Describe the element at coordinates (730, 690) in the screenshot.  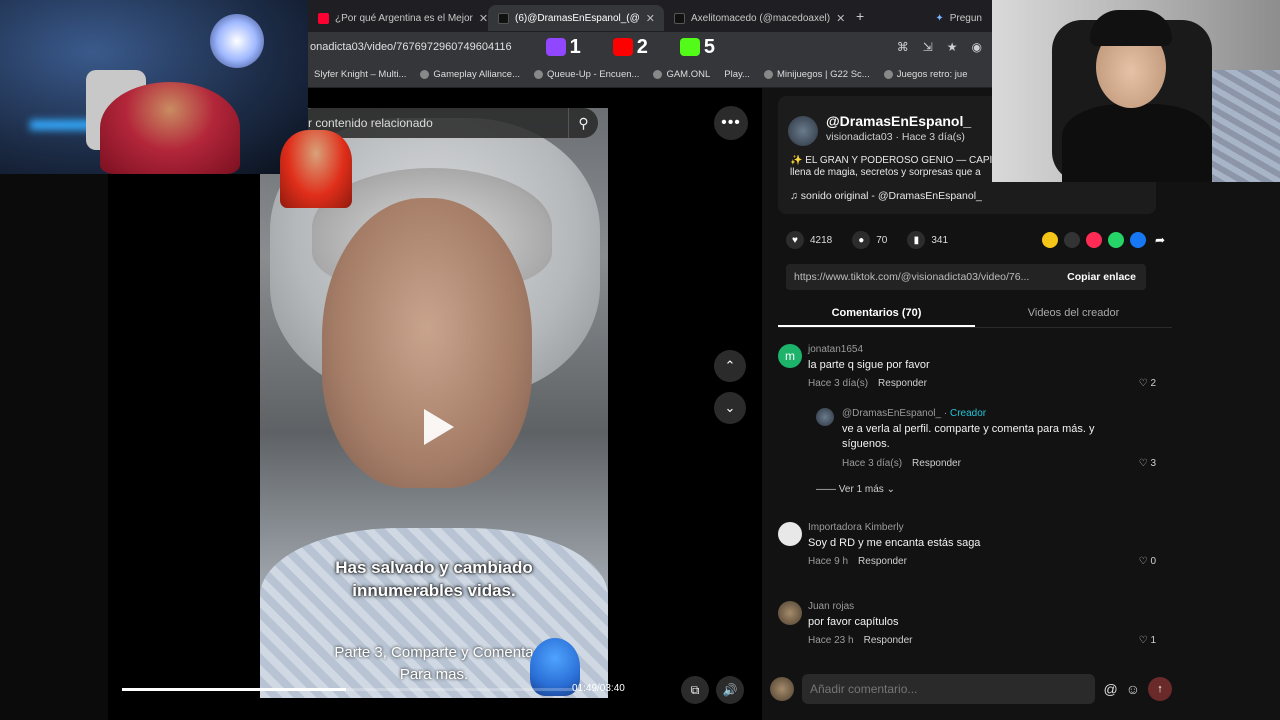
I see `volume-button: 🔊` at that location.